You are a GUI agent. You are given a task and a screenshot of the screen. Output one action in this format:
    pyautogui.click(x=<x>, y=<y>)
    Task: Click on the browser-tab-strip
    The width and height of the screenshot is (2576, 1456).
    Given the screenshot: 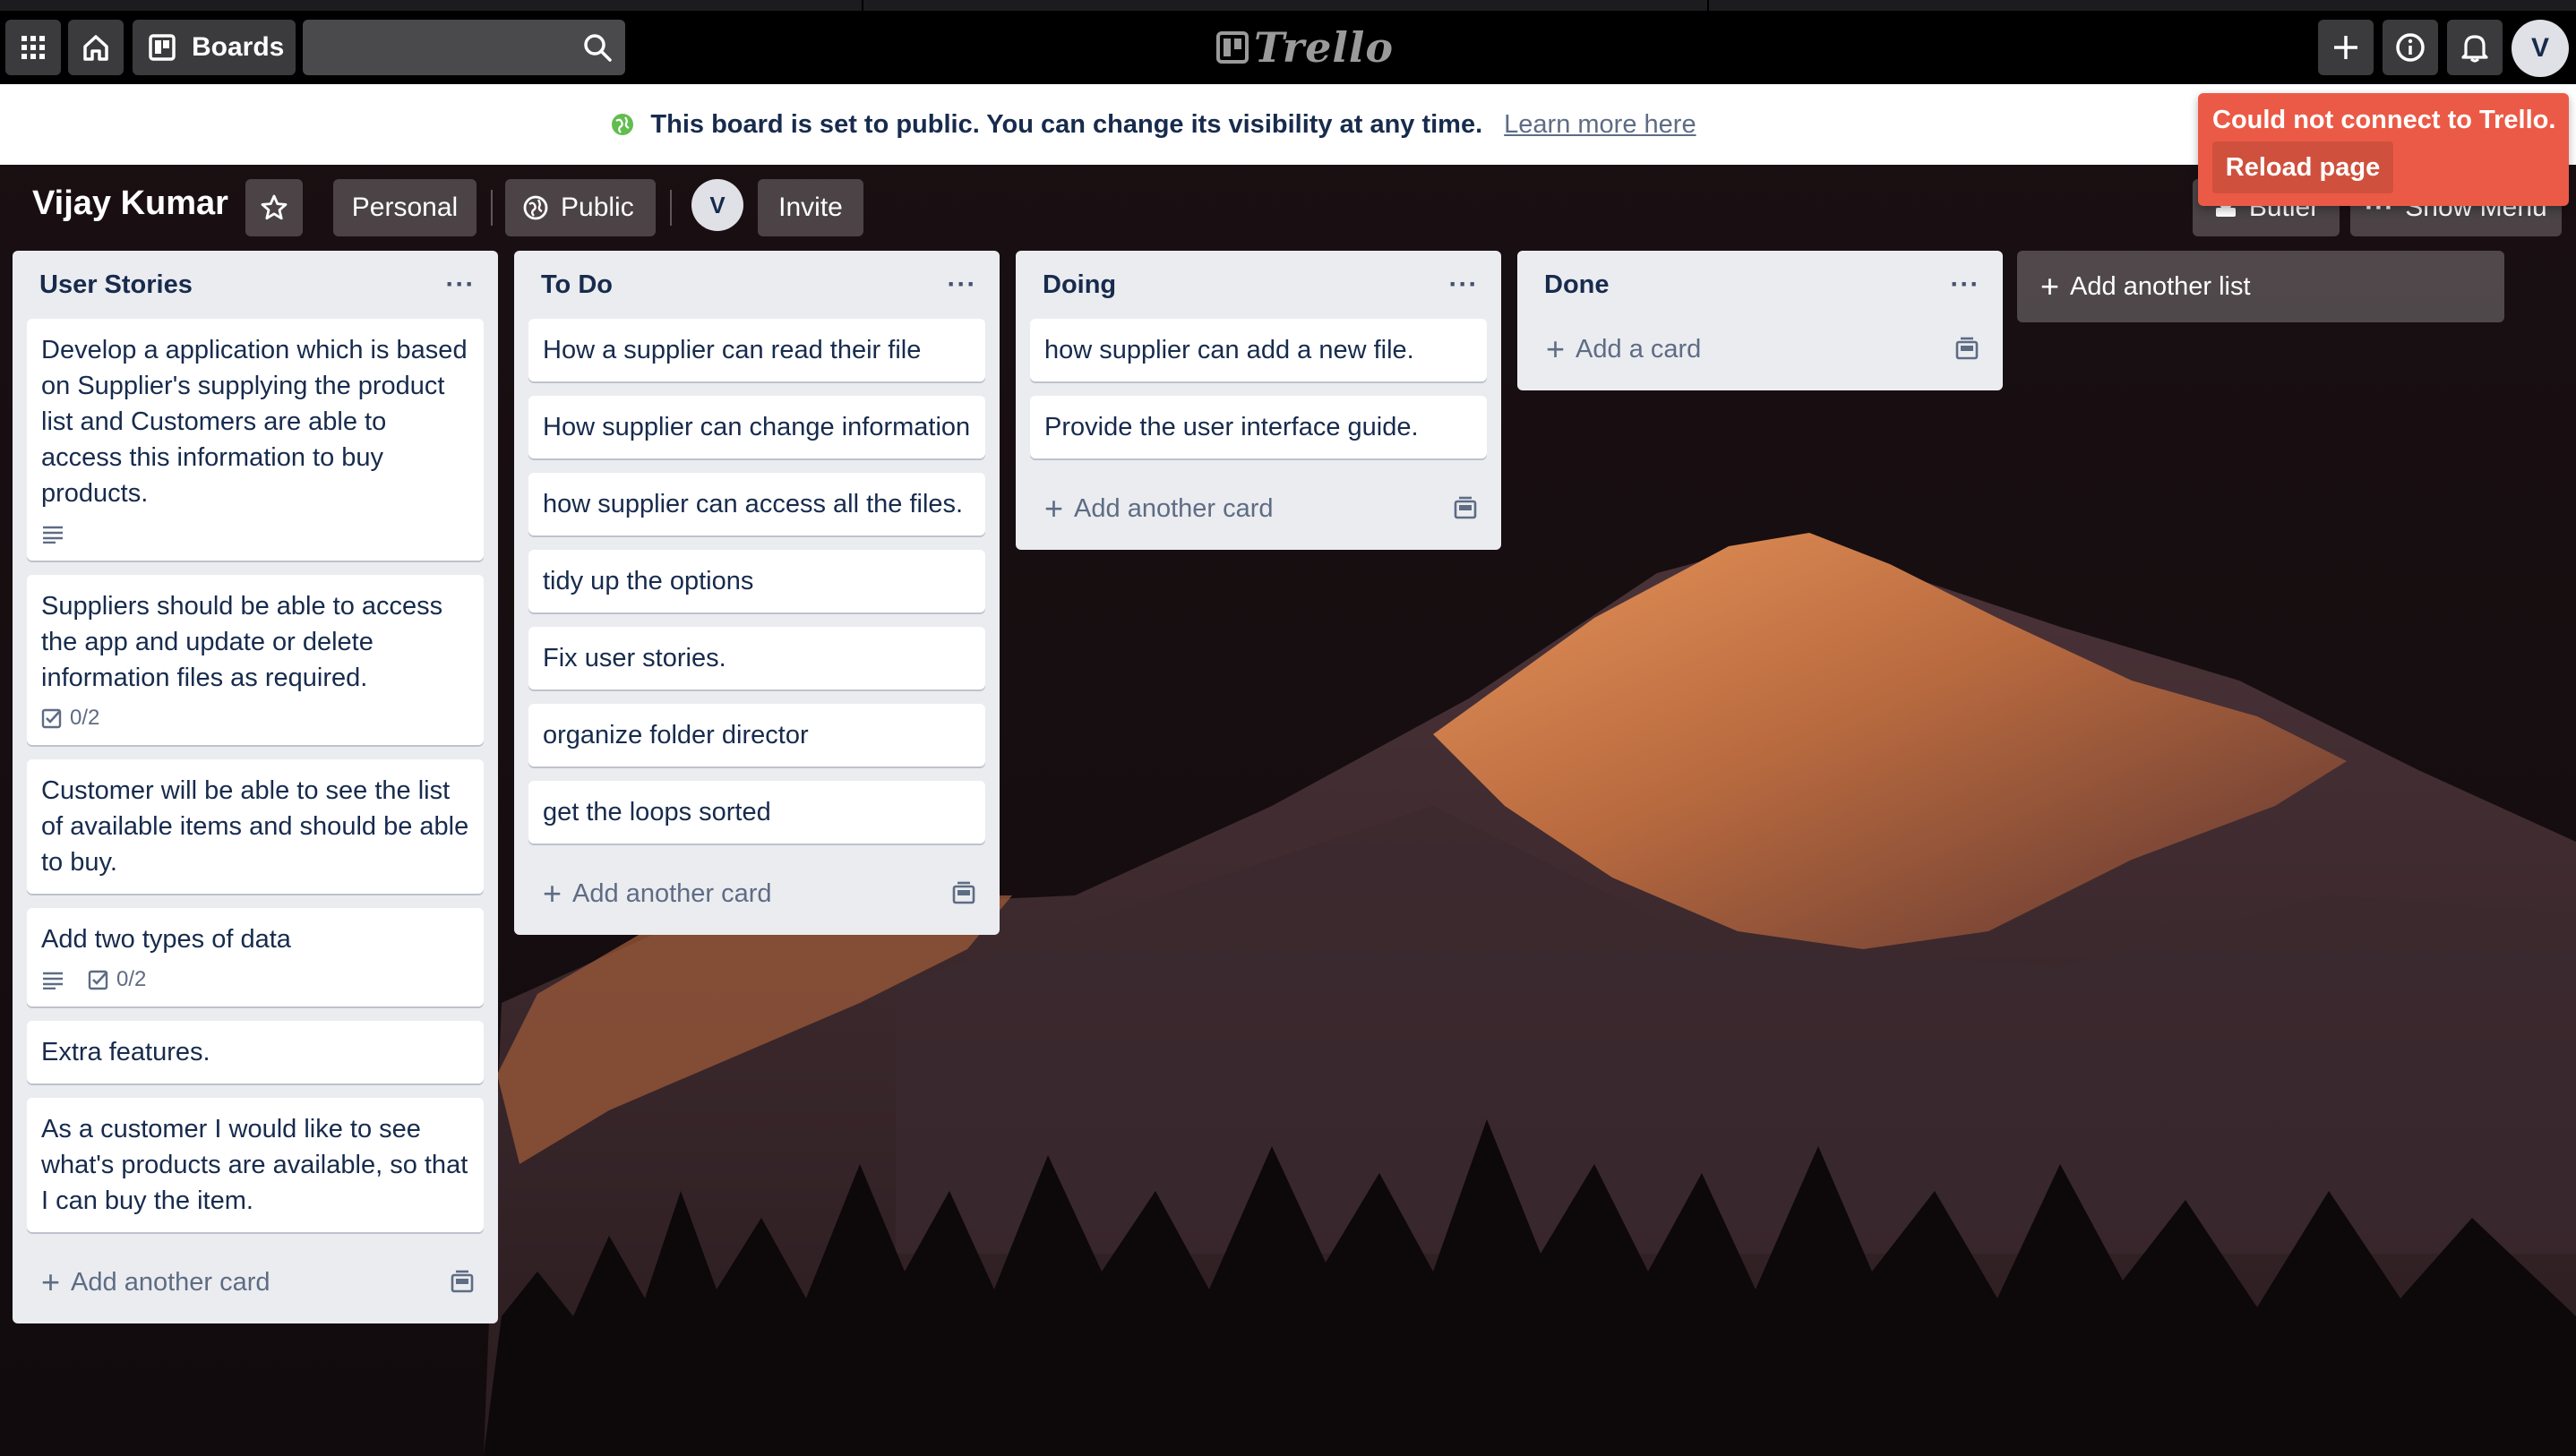 What is the action you would take?
    pyautogui.click(x=1288, y=5)
    